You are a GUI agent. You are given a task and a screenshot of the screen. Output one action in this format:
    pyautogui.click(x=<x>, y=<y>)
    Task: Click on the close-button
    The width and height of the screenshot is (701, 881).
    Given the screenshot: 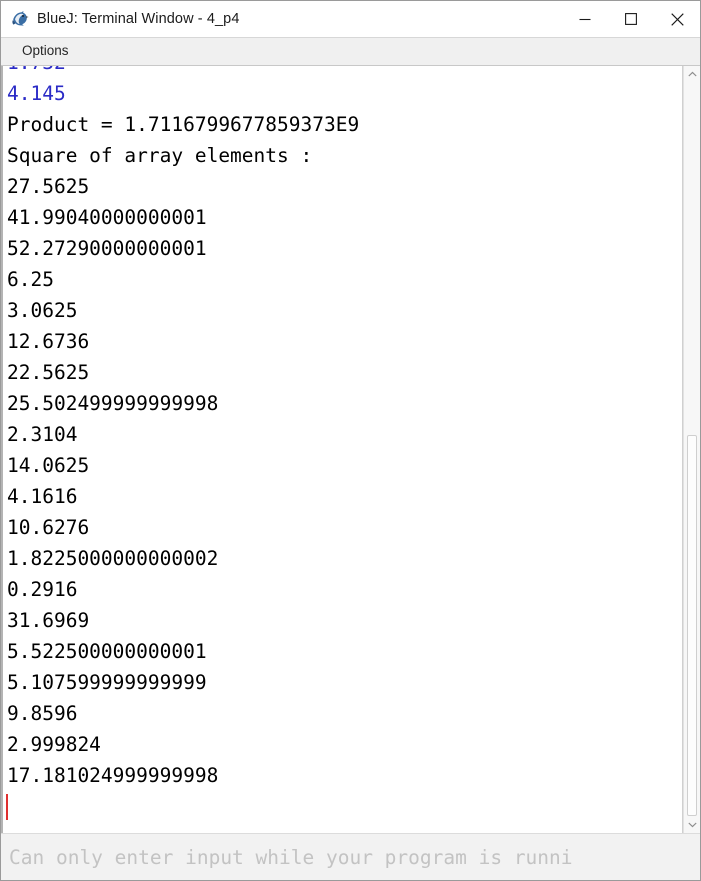 What is the action you would take?
    pyautogui.click(x=677, y=19)
    